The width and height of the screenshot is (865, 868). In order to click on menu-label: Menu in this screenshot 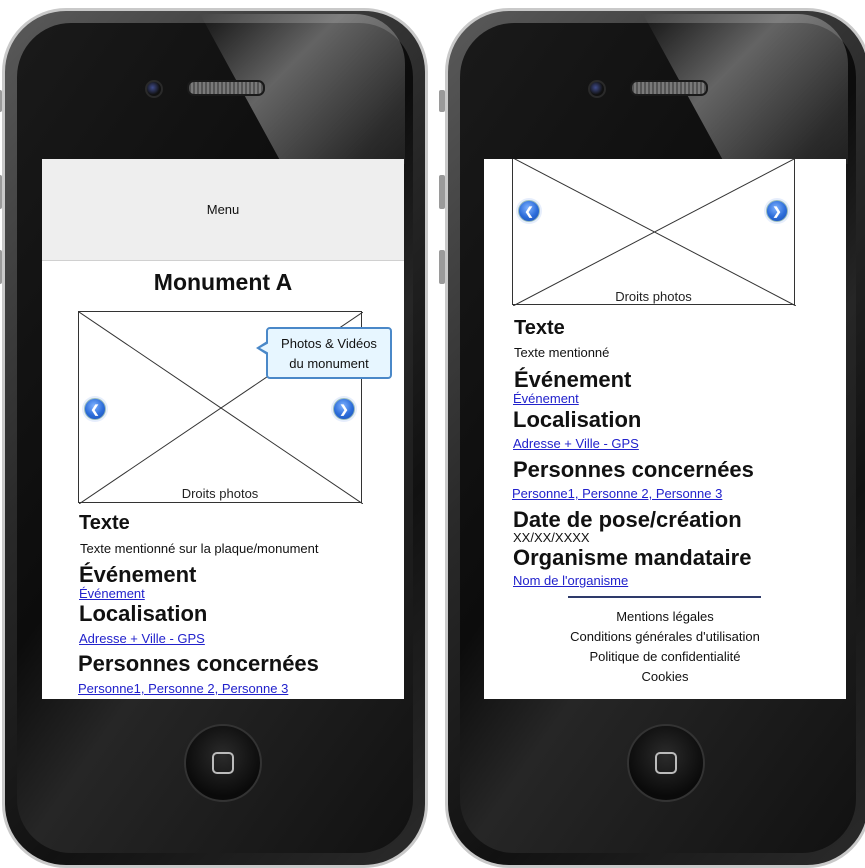, I will do `click(223, 209)`.